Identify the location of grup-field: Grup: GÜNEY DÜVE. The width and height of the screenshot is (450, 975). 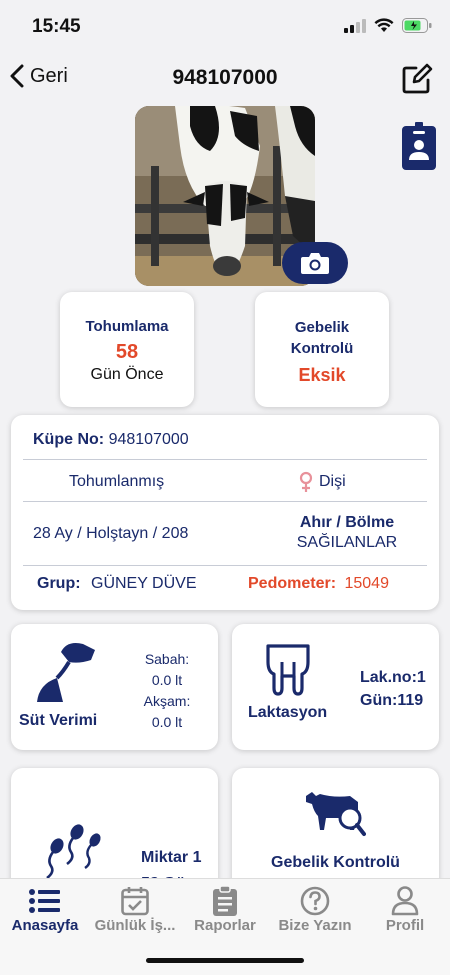
(117, 584).